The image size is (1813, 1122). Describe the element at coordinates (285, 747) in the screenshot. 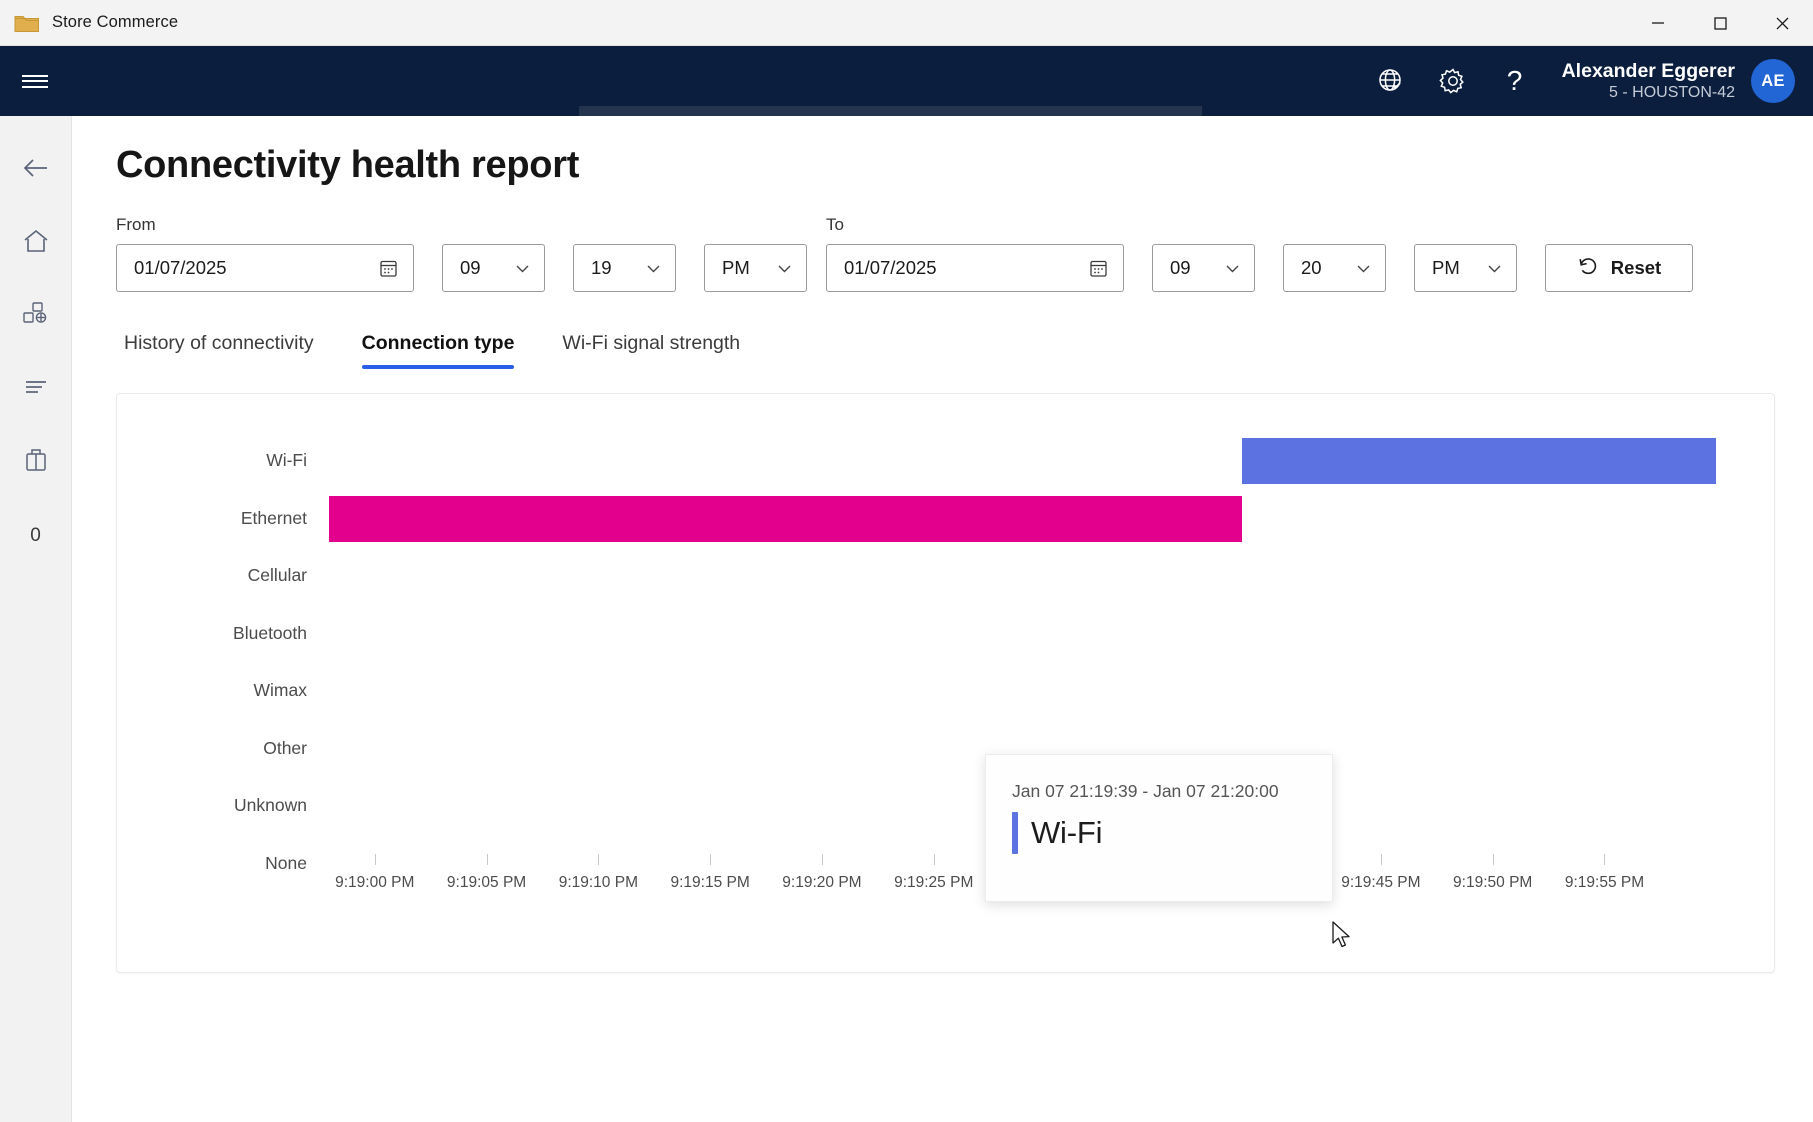

I see `y-axis-label: Other` at that location.